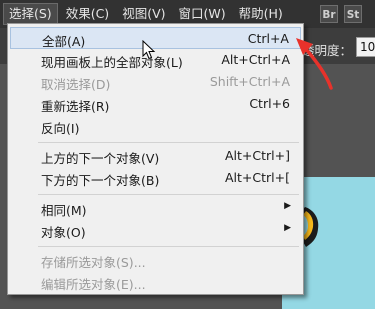 The width and height of the screenshot is (375, 309). Describe the element at coordinates (353, 14) in the screenshot. I see `stock-icon: St` at that location.